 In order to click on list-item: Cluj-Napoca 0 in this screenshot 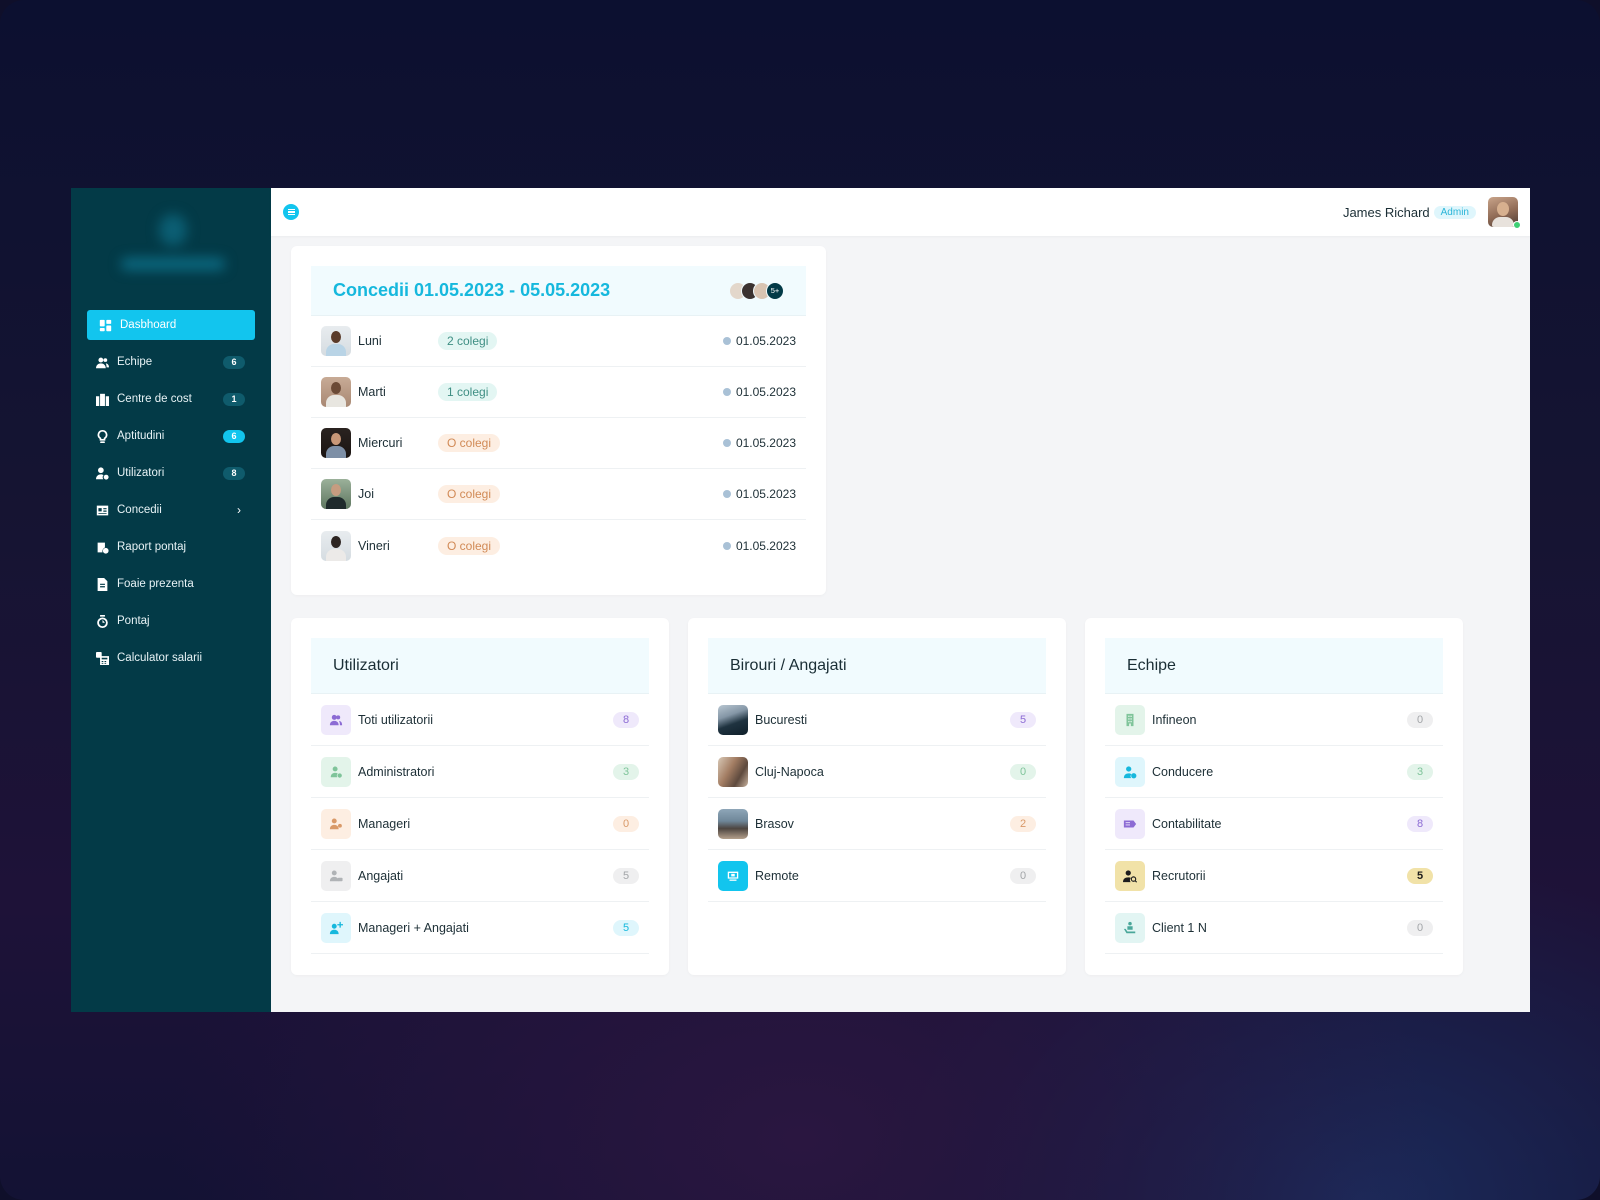, I will do `click(877, 772)`.